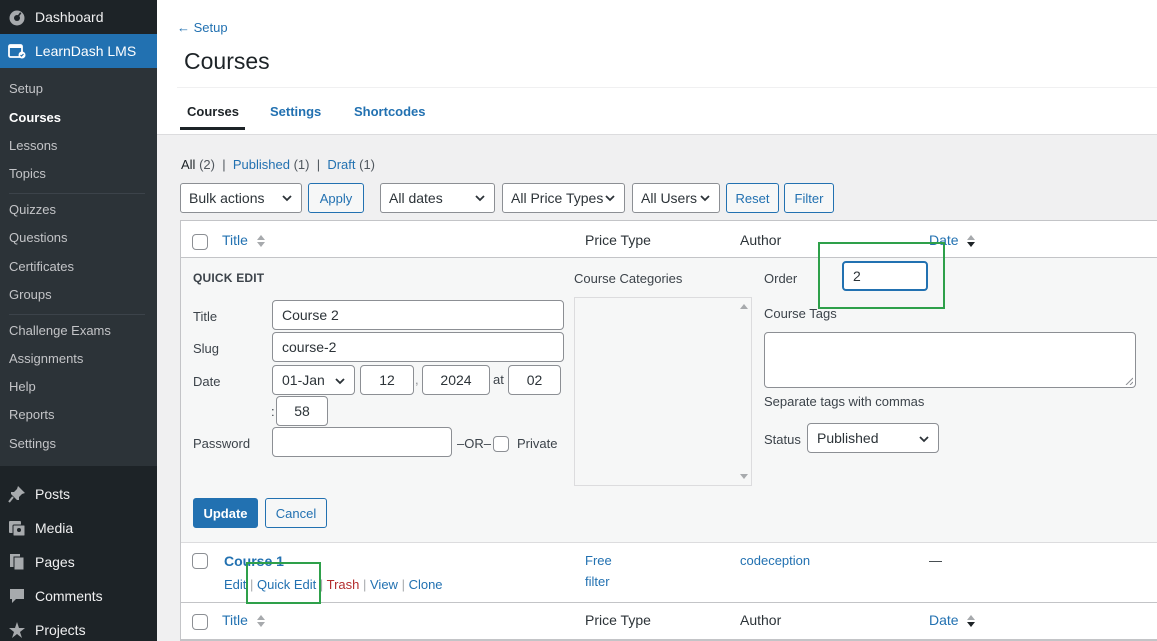 This screenshot has height=641, width=1157. I want to click on or-label: –OR–, so click(474, 443).